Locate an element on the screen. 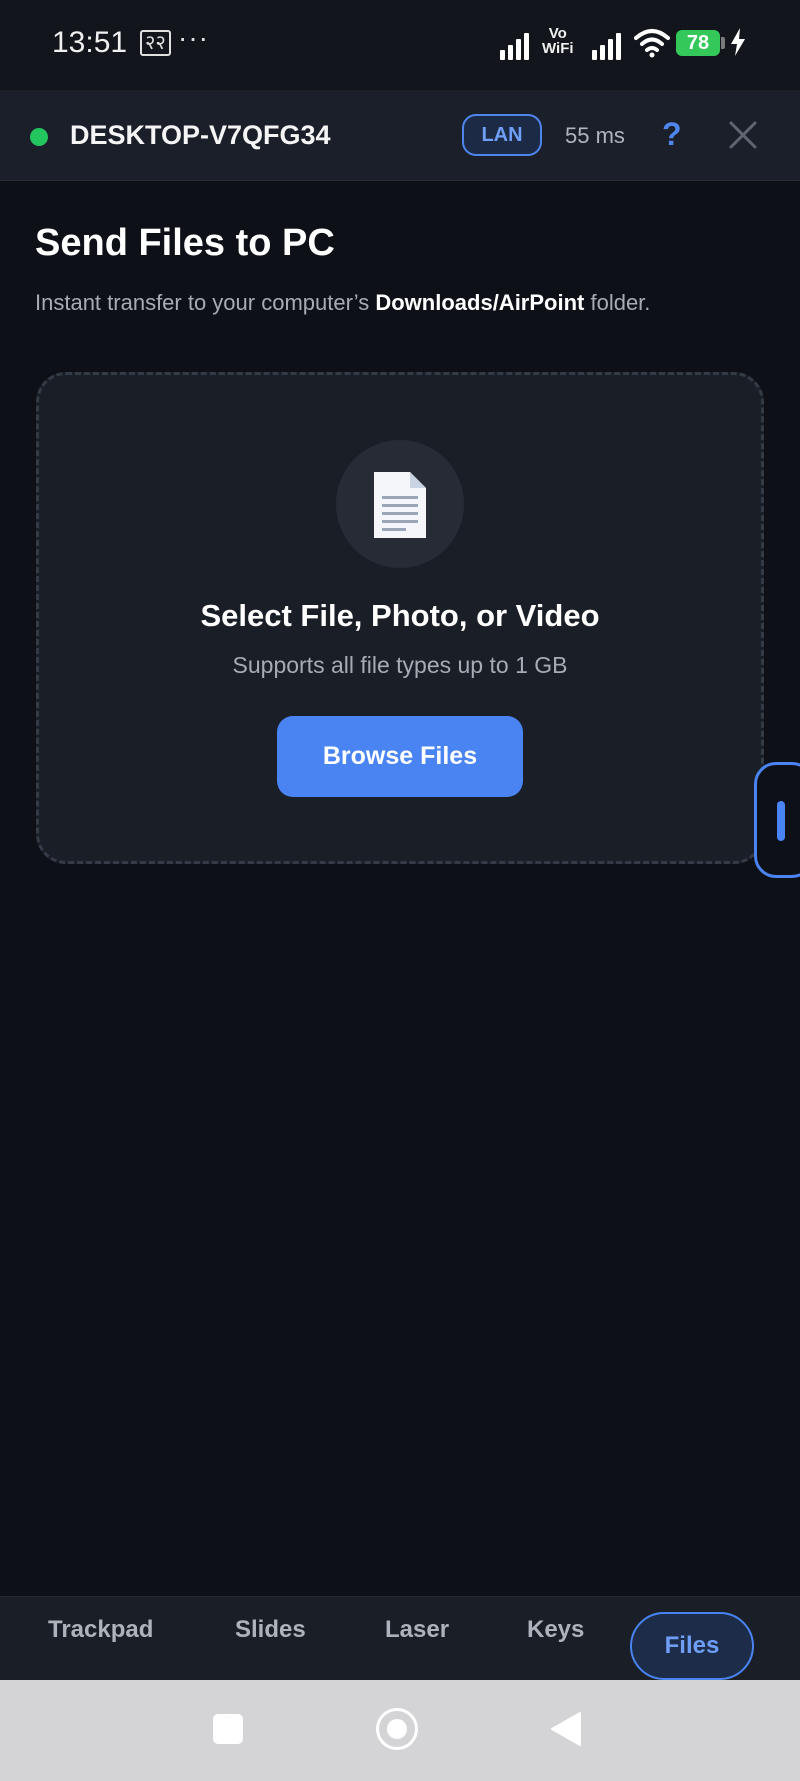 Image resolution: width=800 pixels, height=1781 pixels. subtitle-suffix: folder. is located at coordinates (617, 302).